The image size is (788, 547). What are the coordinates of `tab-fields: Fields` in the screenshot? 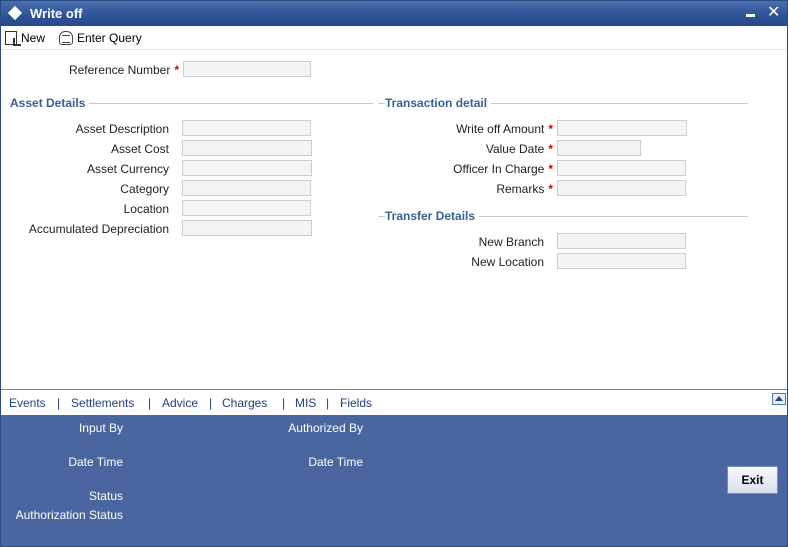 It's located at (356, 403).